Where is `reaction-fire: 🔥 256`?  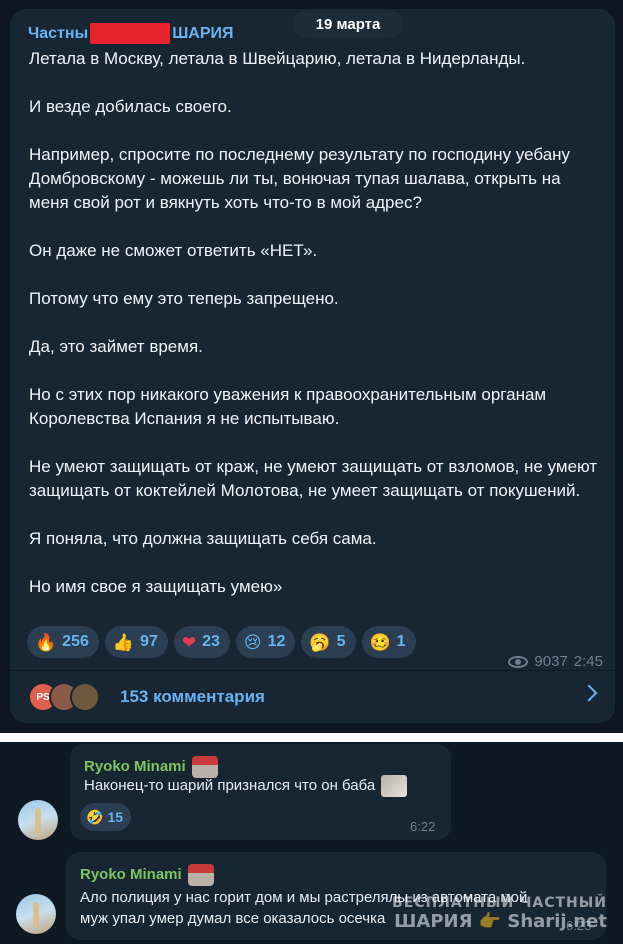 reaction-fire: 🔥 256 is located at coordinates (63, 642).